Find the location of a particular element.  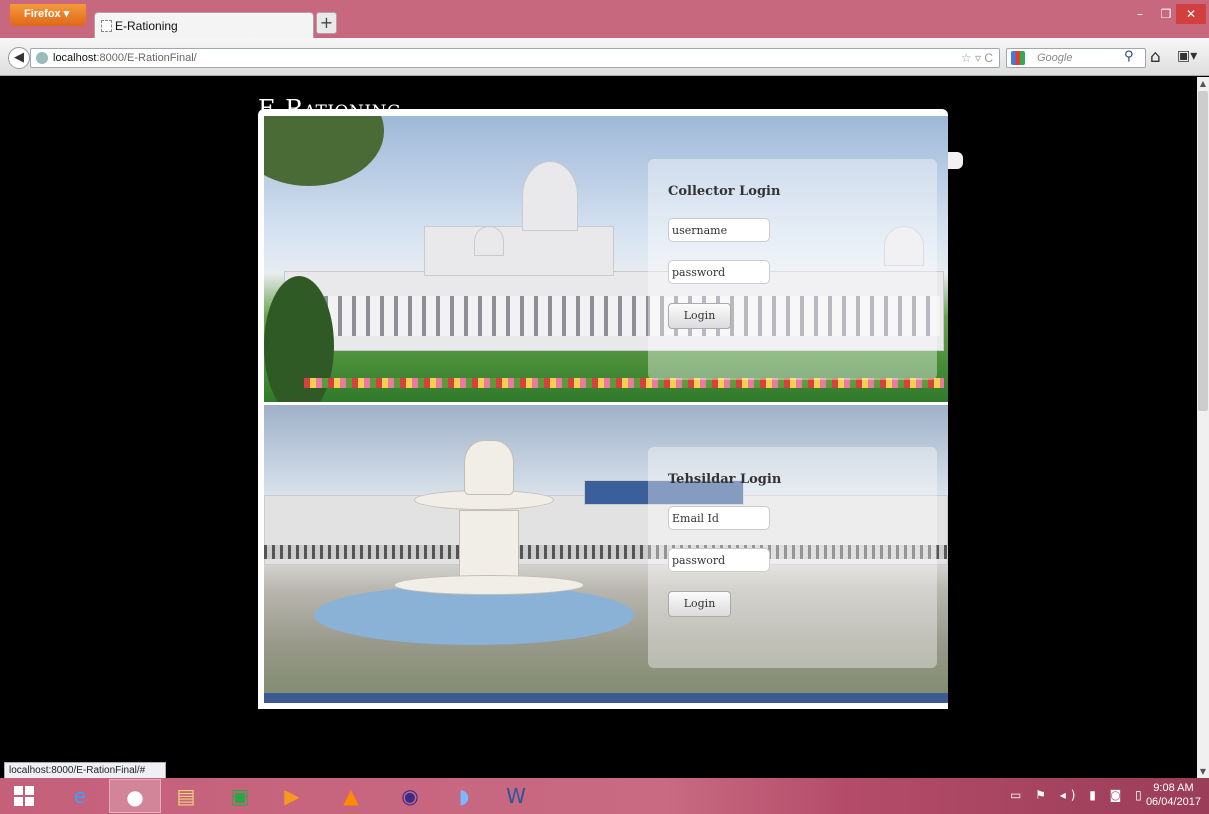

close-button: ✕ is located at coordinates (1191, 14).